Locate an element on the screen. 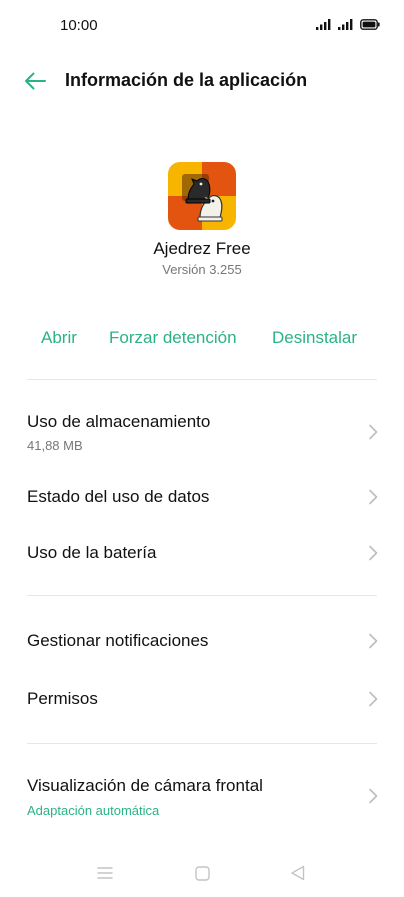 Image resolution: width=404 pixels, height=897 pixels. app-version: Versión 3.255 is located at coordinates (202, 269).